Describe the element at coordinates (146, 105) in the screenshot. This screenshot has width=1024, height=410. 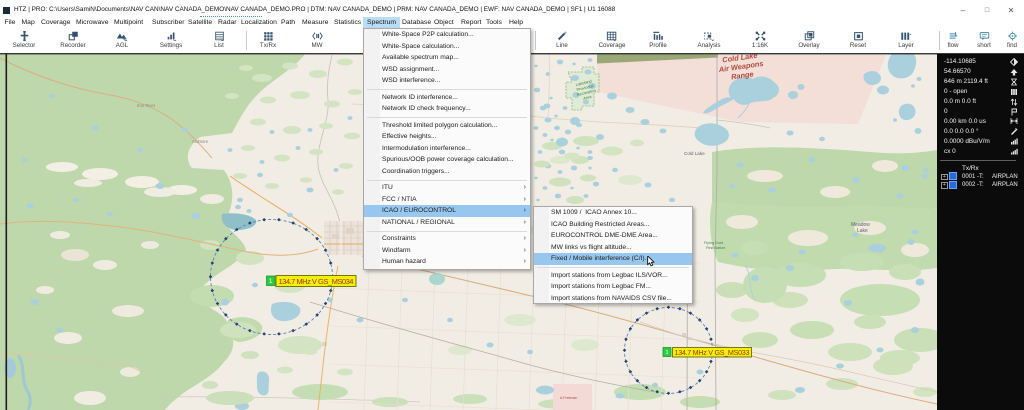
I see `svg-text: Iron River` at that location.